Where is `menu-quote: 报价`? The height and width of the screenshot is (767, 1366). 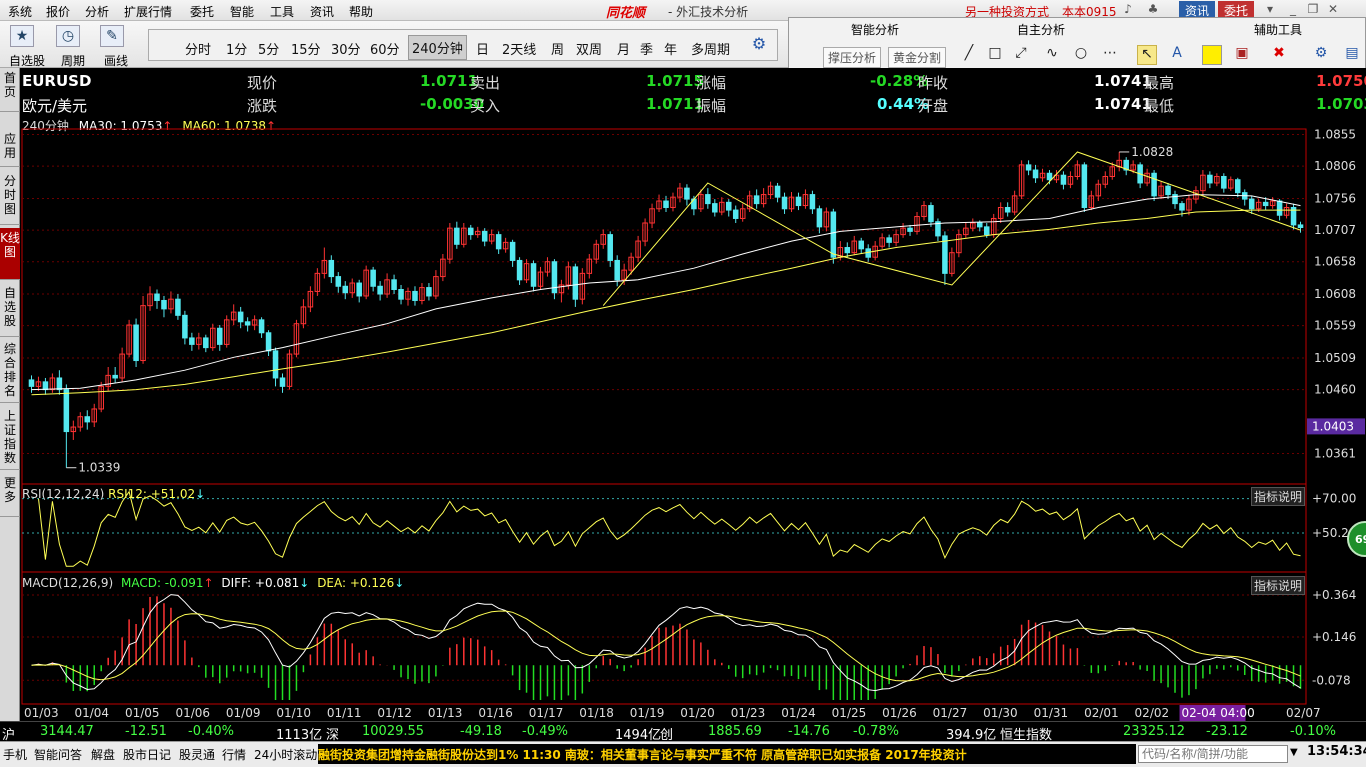 menu-quote: 报价 is located at coordinates (58, 11).